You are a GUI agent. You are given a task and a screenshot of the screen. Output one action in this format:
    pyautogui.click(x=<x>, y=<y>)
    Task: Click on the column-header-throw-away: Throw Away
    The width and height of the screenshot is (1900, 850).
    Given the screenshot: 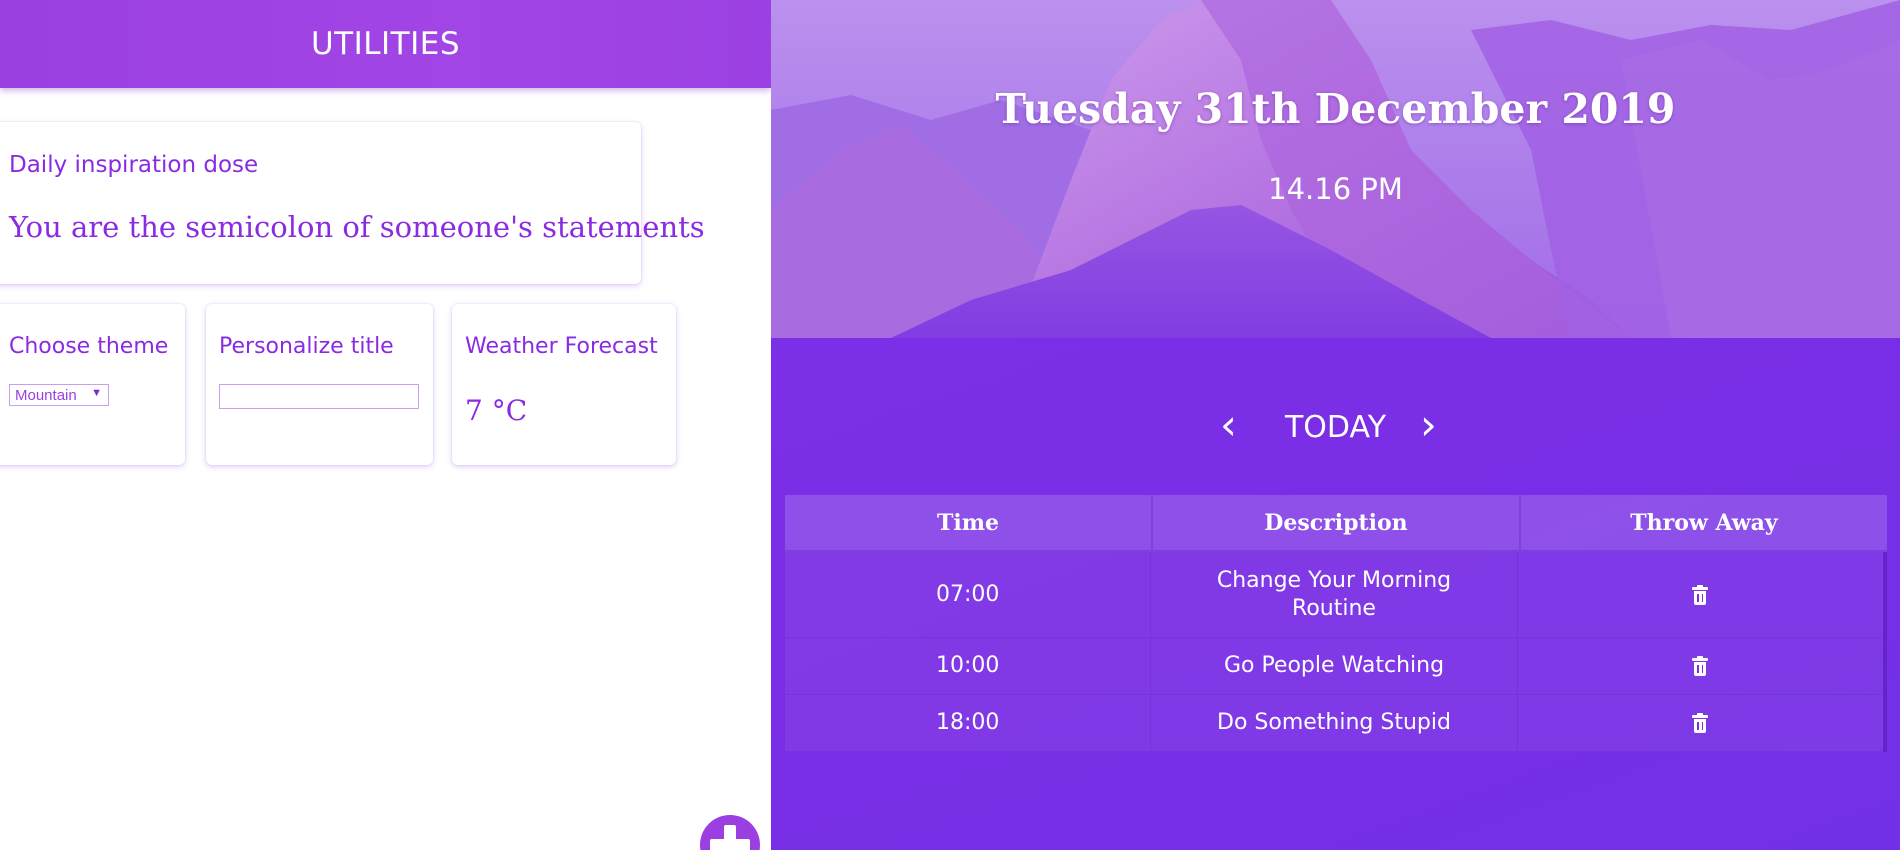 What is the action you would take?
    pyautogui.click(x=1704, y=522)
    